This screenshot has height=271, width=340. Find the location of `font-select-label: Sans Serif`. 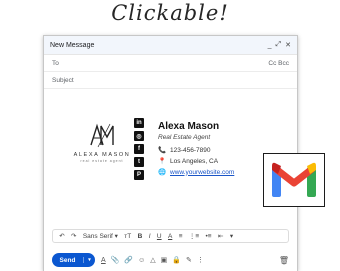

font-select-label: Sans Serif is located at coordinates (97, 236).